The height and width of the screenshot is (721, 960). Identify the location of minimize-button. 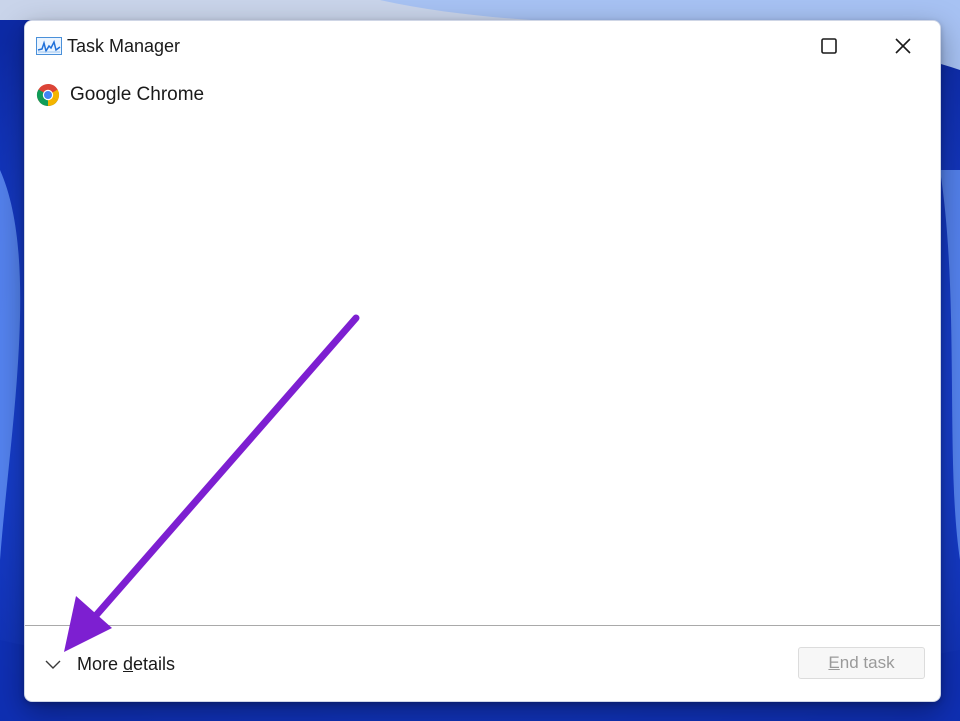
(753, 46).